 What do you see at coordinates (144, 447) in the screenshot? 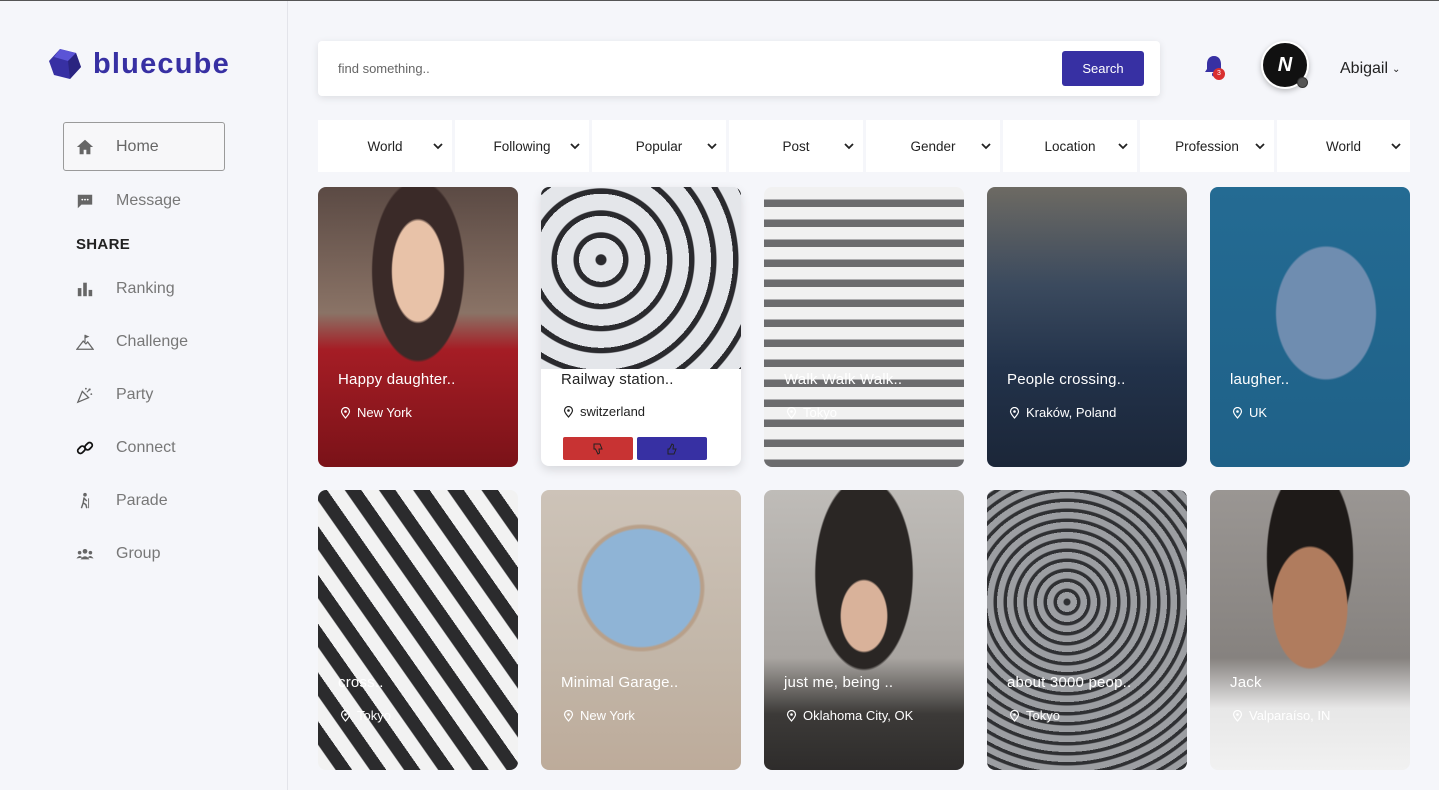
I see `sidebar-item-connect: Connect` at bounding box center [144, 447].